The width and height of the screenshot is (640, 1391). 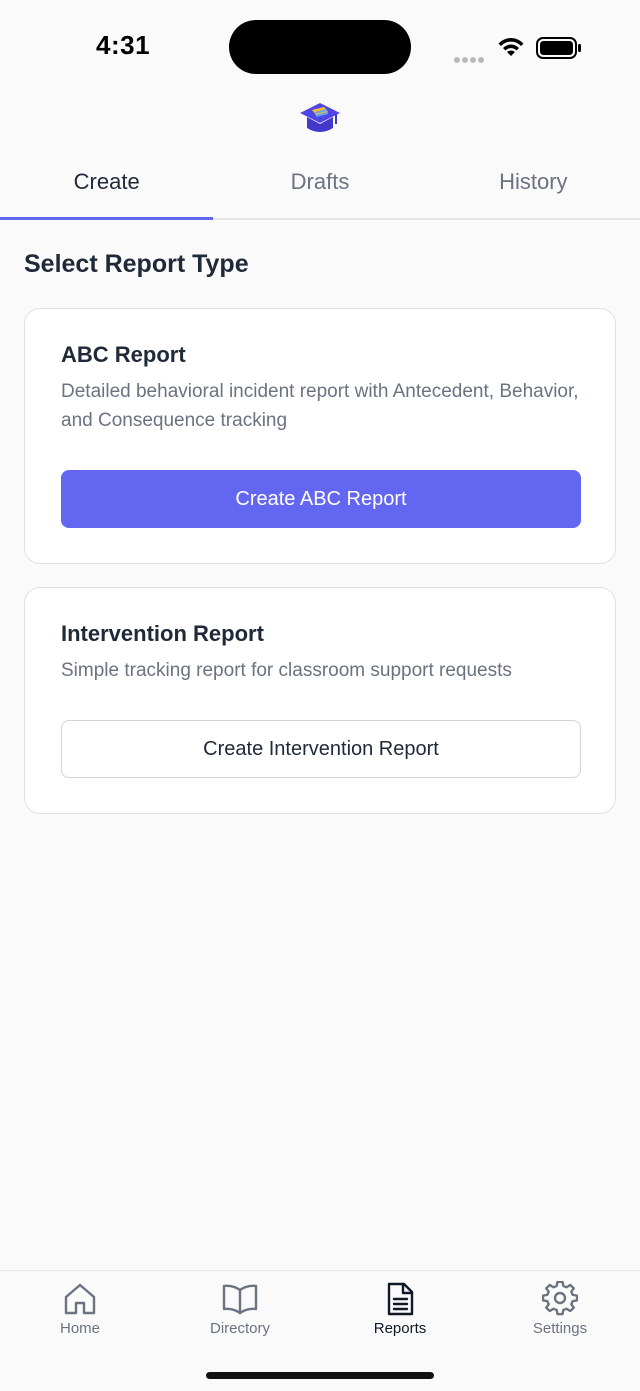 What do you see at coordinates (321, 499) in the screenshot?
I see `create-abc-report-button: Create ABC Report` at bounding box center [321, 499].